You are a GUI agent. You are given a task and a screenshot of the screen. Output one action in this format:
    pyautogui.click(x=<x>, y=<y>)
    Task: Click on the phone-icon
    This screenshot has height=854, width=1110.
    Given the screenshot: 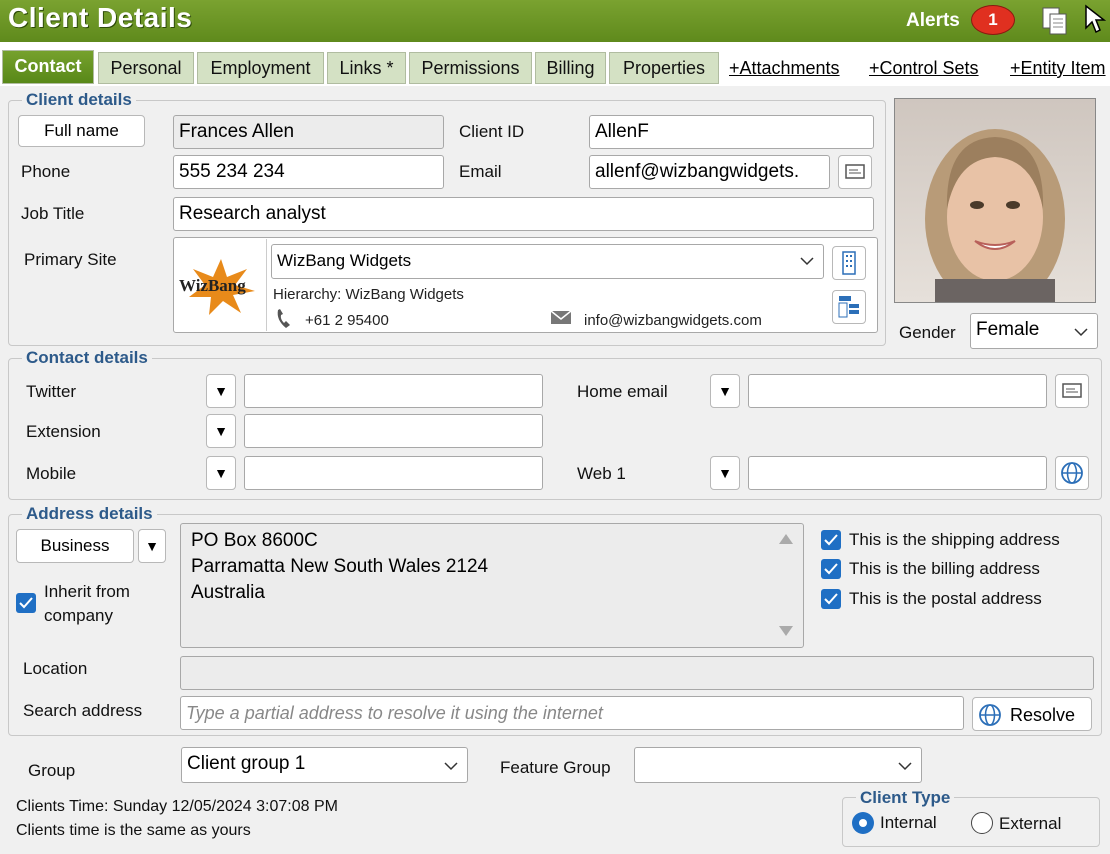 What is the action you would take?
    pyautogui.click(x=284, y=321)
    